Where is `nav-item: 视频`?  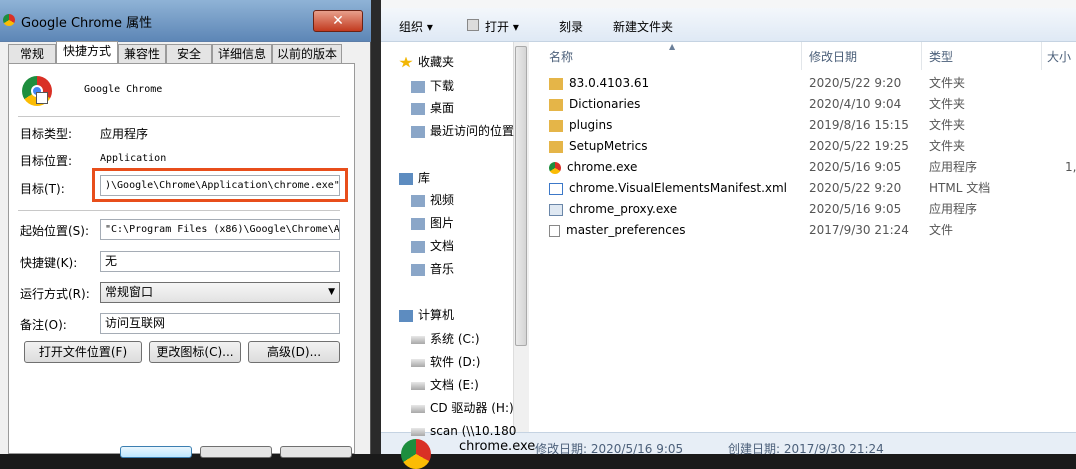
nav-item: 视频 is located at coordinates (432, 200).